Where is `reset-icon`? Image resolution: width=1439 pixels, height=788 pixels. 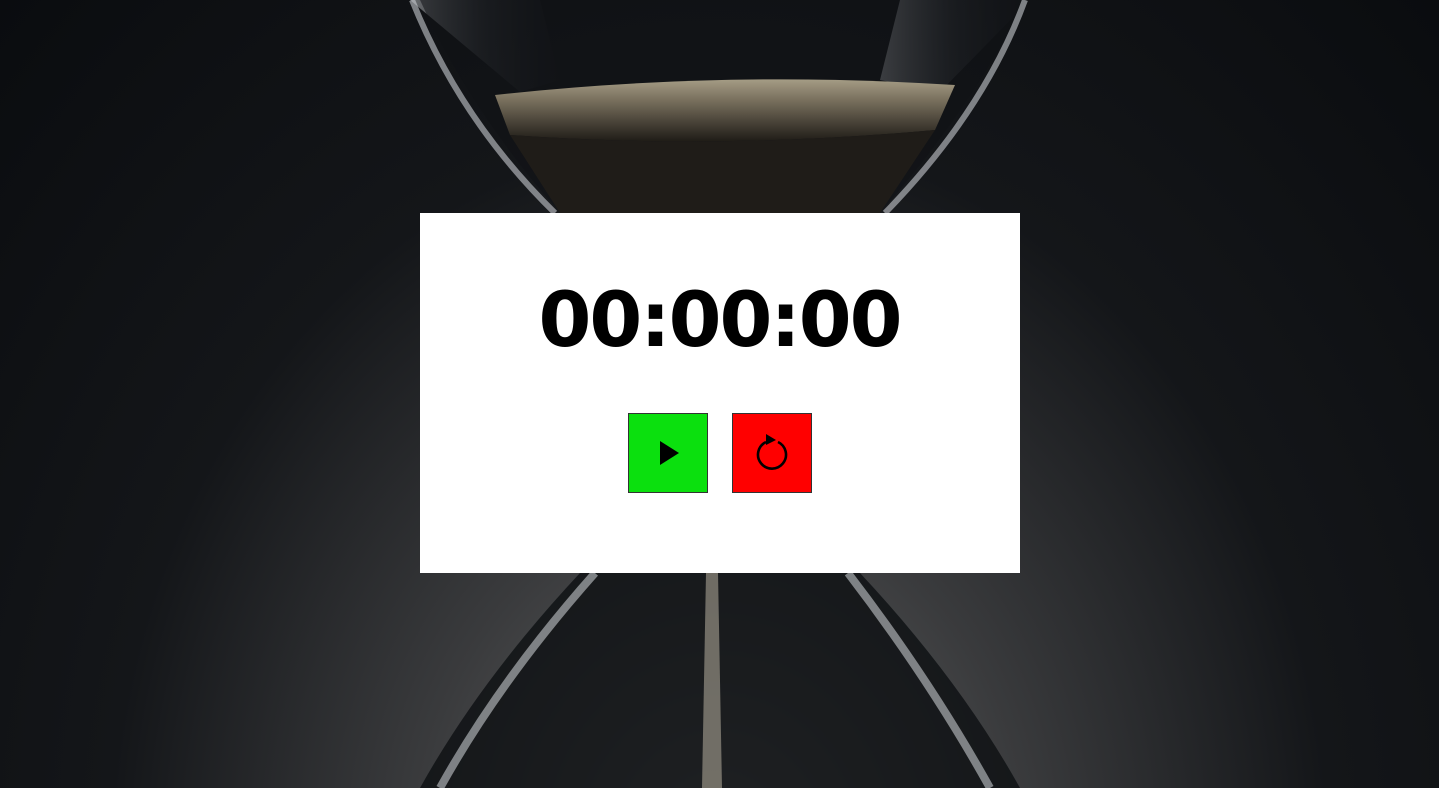 reset-icon is located at coordinates (772, 452).